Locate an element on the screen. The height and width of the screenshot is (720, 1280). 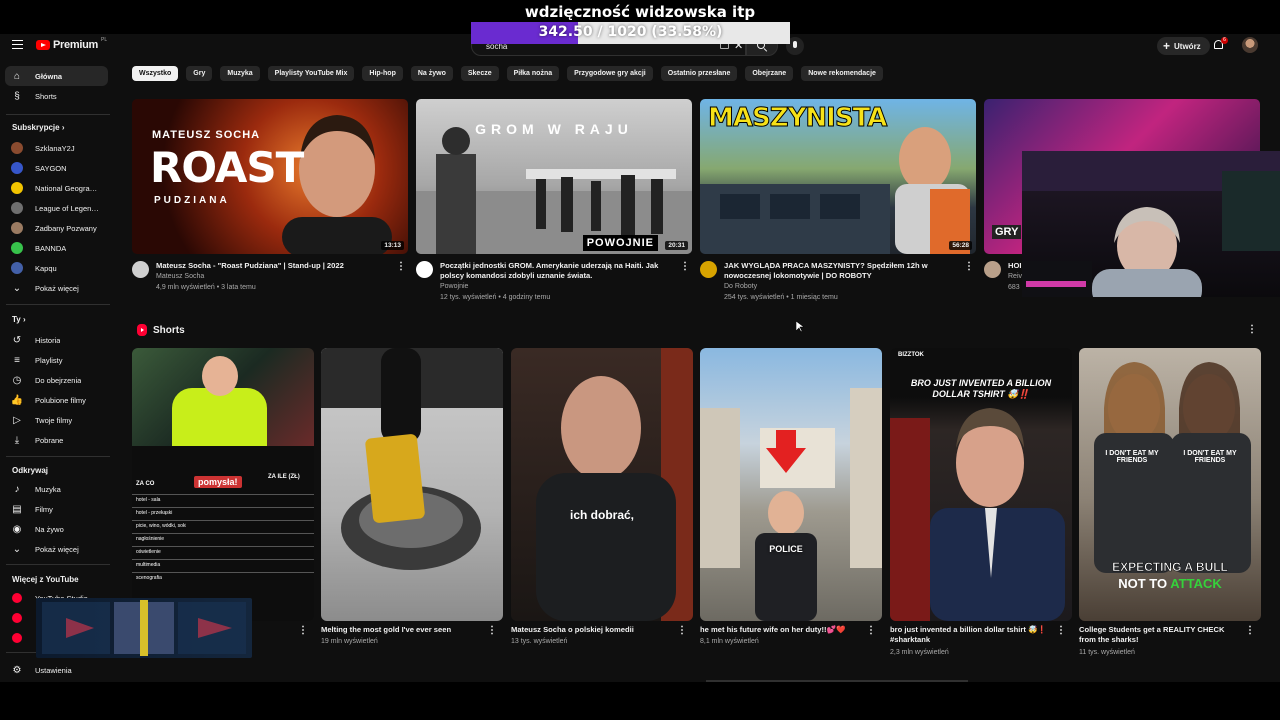
donation-goal-text: 342.50 / 1020 (33.58%) is located at coordinates (630, 32).